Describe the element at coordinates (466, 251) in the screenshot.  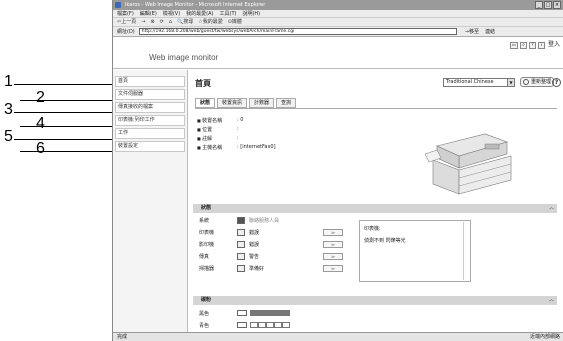
I see `message-scrollbar` at that location.